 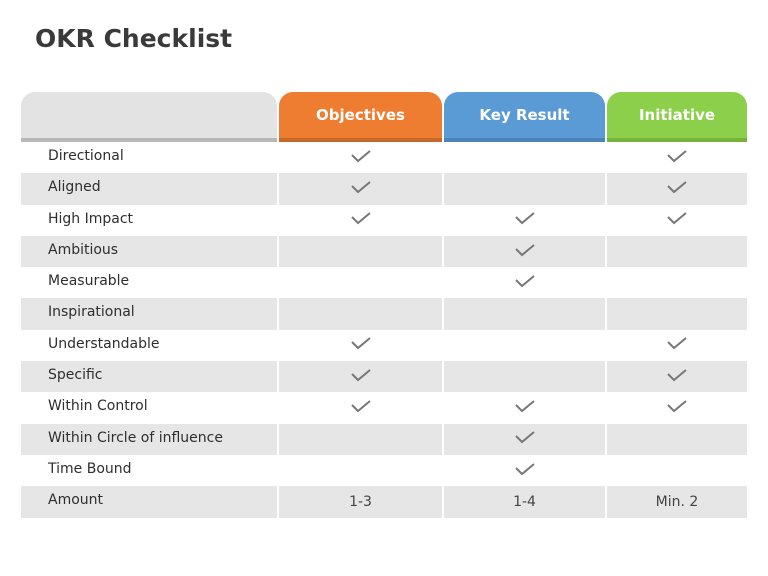 I want to click on table-row: Measurable, so click(x=384, y=283).